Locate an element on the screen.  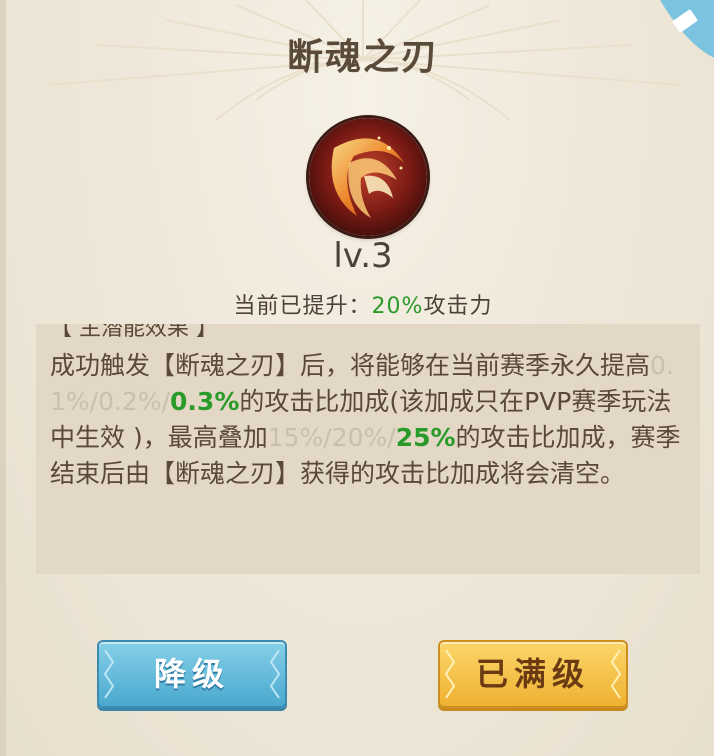
downgrade-label: 降级 is located at coordinates (191, 674).